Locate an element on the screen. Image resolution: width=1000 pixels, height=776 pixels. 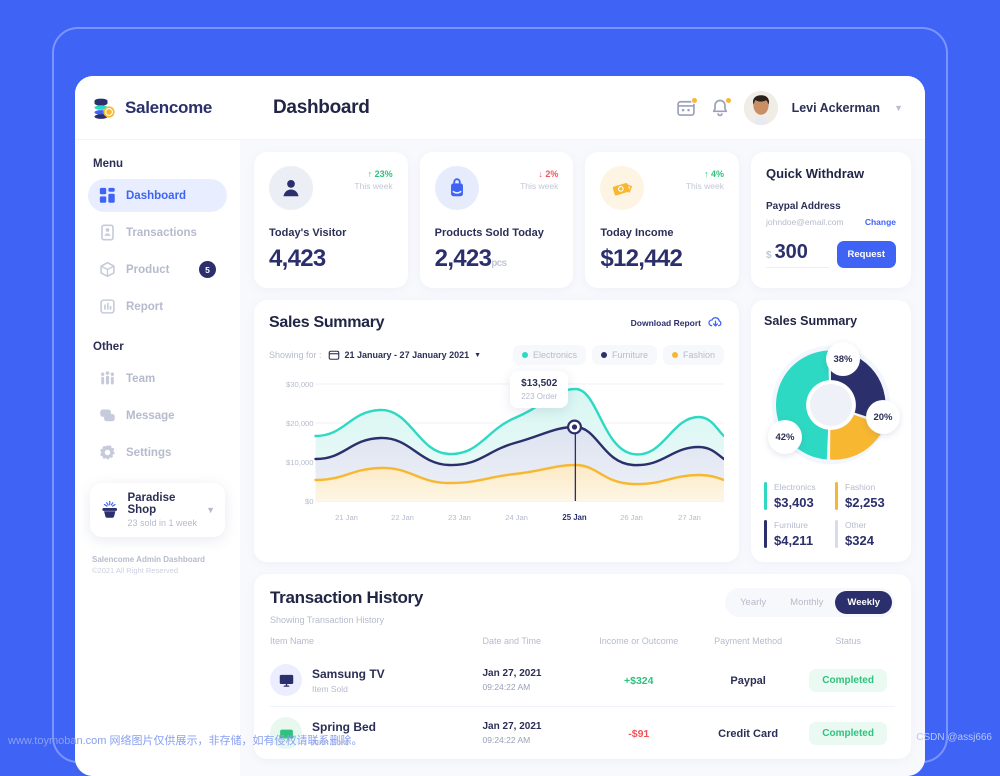
stat-value: $12,442 is located at coordinates (662, 259).